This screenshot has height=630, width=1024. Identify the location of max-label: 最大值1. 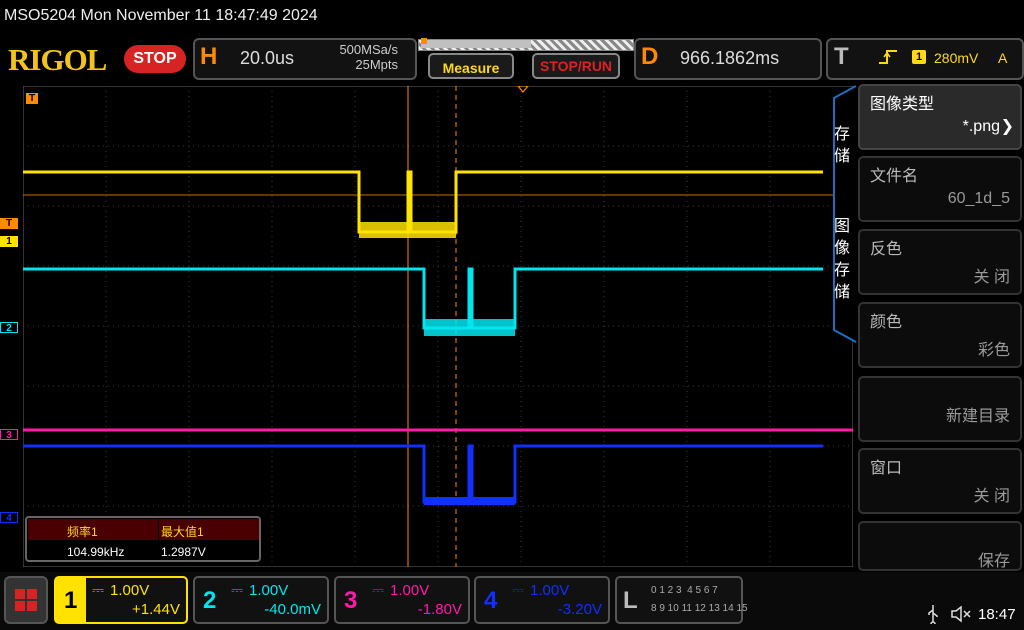
(182, 532).